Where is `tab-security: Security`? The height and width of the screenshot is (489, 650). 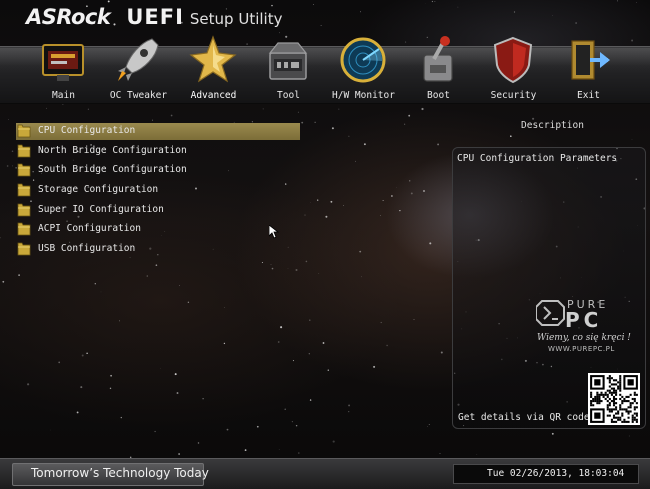 tab-security: Security is located at coordinates (513, 69).